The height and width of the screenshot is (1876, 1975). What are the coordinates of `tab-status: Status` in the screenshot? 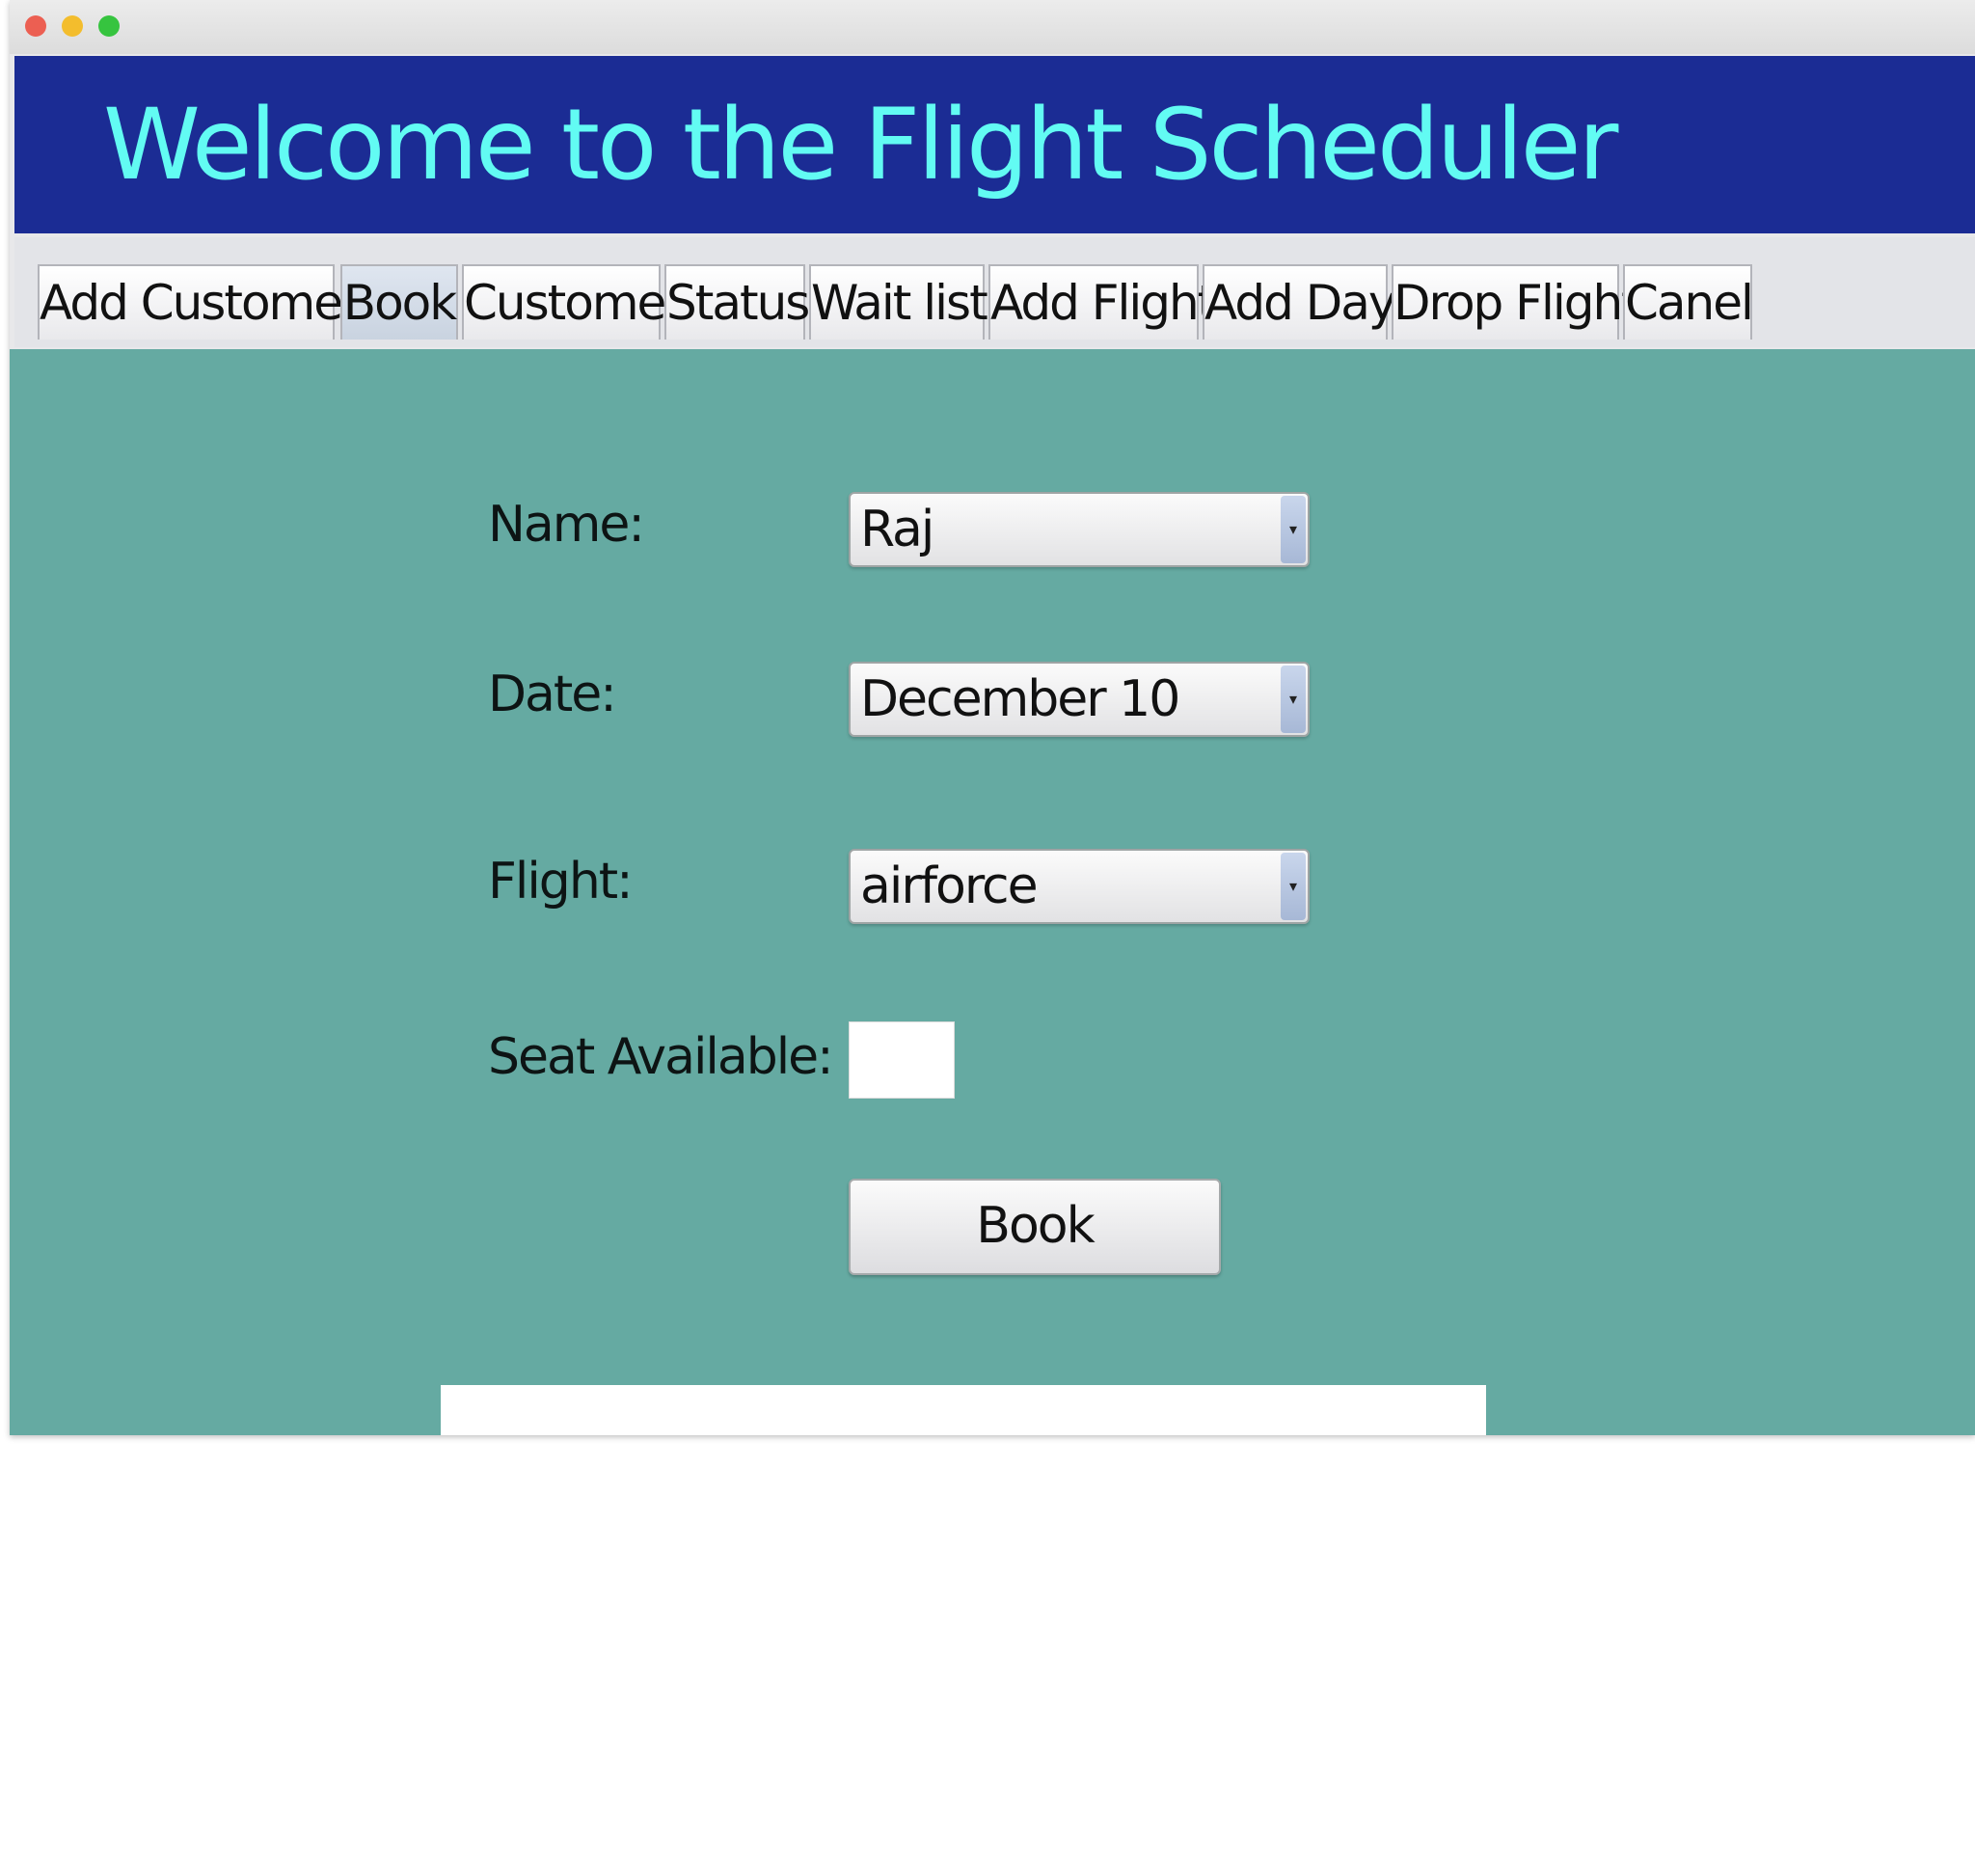 It's located at (737, 302).